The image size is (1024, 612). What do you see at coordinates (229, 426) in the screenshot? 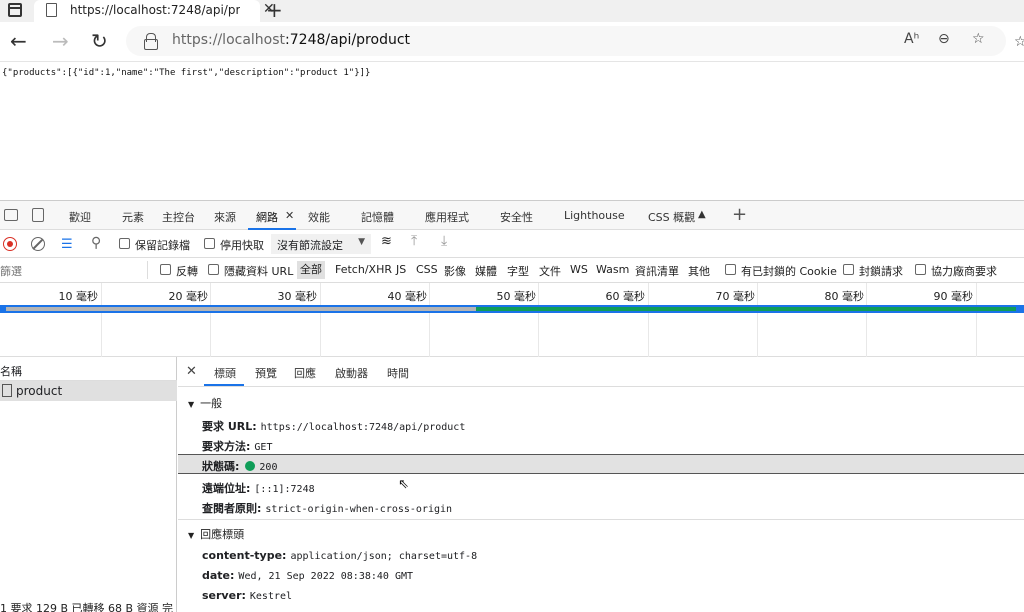
I see `request-url-label: 要求 URL:` at bounding box center [229, 426].